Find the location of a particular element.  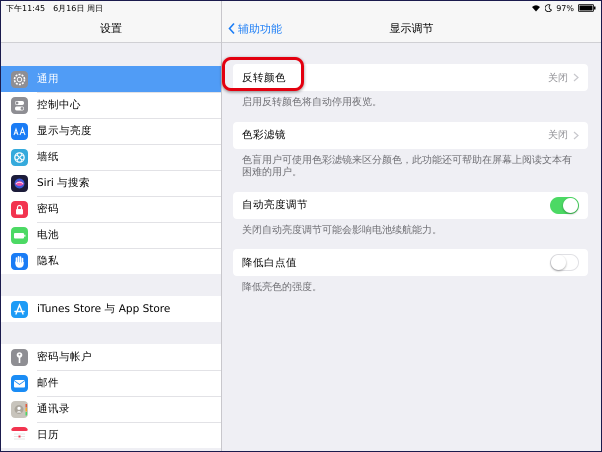

page-title: 显示调节 is located at coordinates (412, 28).